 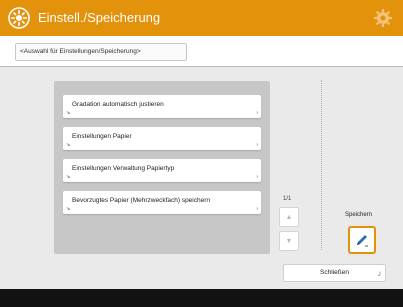 I want to click on title-bar: Einstell./Speicherung, so click(x=201, y=18).